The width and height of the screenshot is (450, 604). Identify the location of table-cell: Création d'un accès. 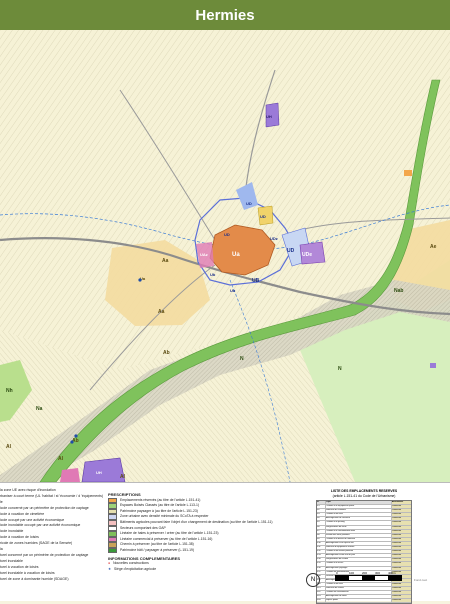
(359, 564).